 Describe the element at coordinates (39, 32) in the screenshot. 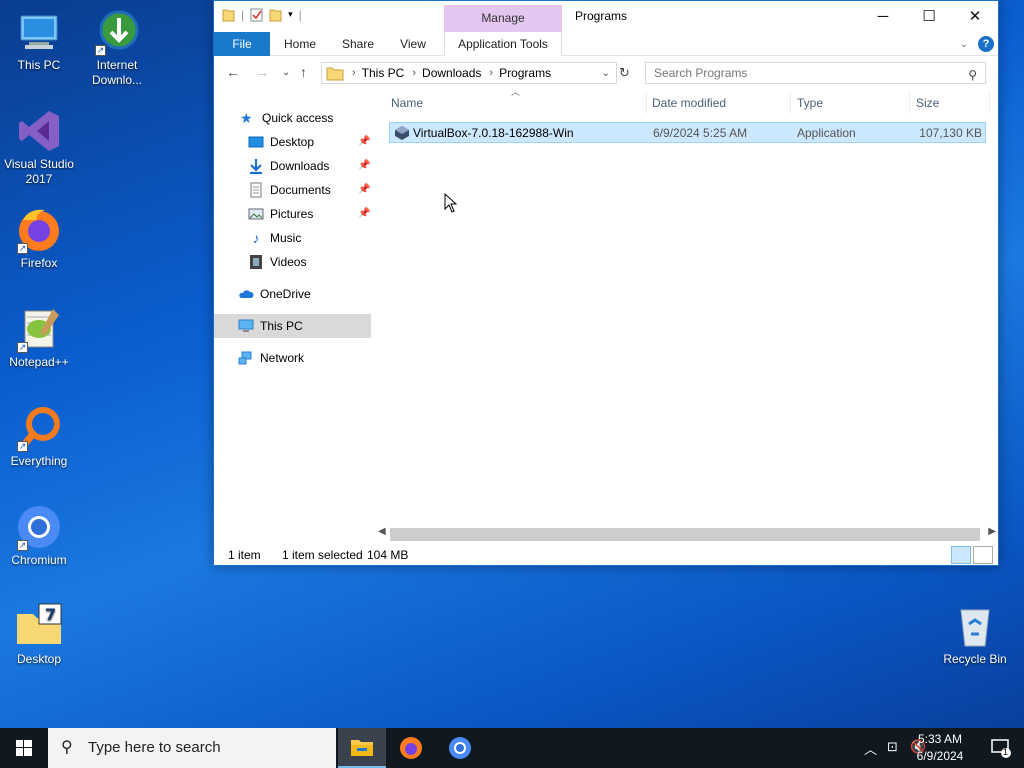

I see `this-pc-icon` at that location.